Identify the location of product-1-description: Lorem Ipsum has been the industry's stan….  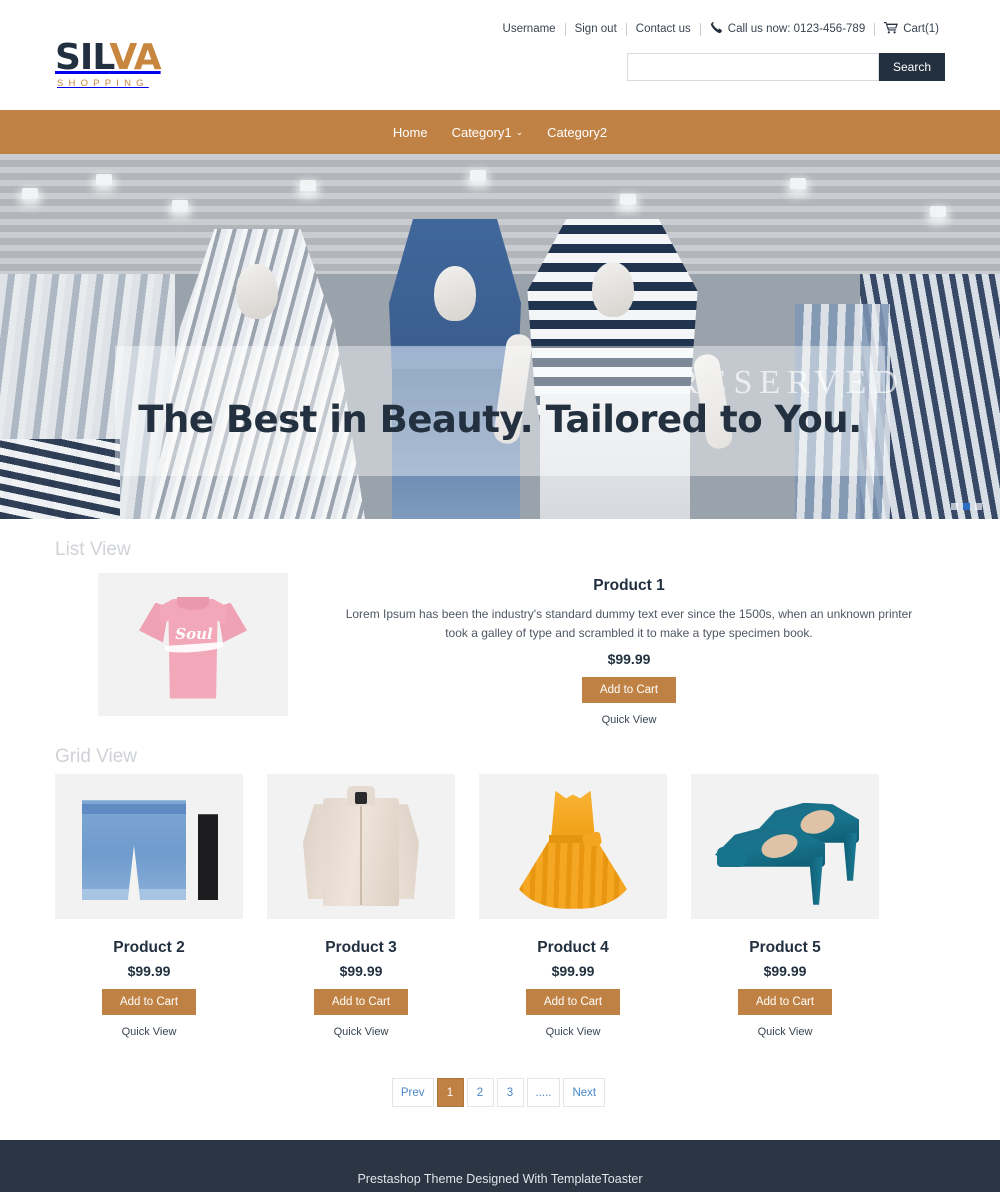
(629, 623).